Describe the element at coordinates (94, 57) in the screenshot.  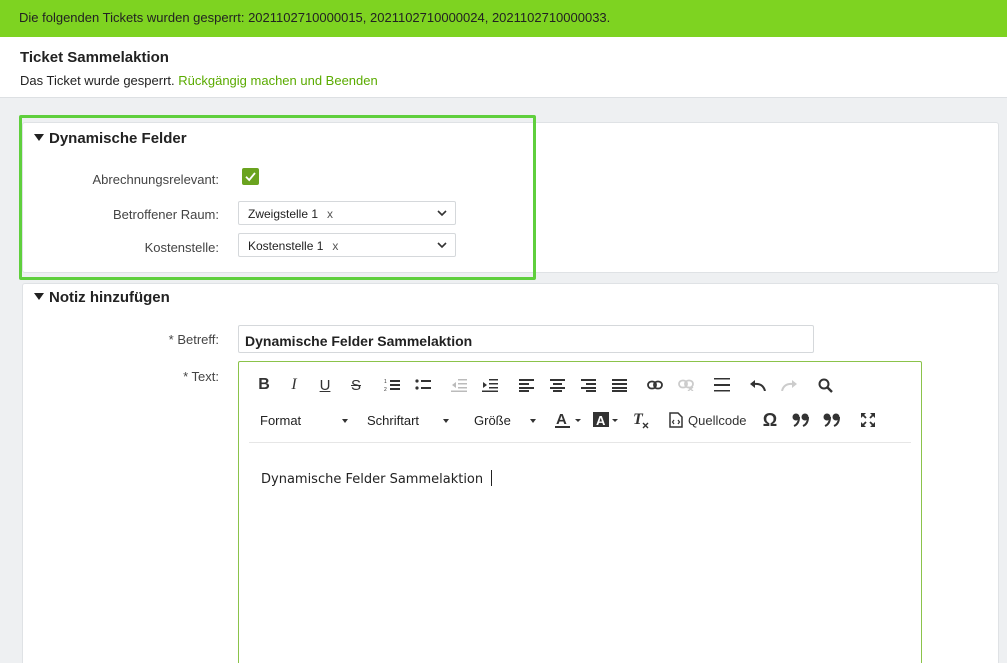
I see `page-title: Ticket Sammelaktion` at that location.